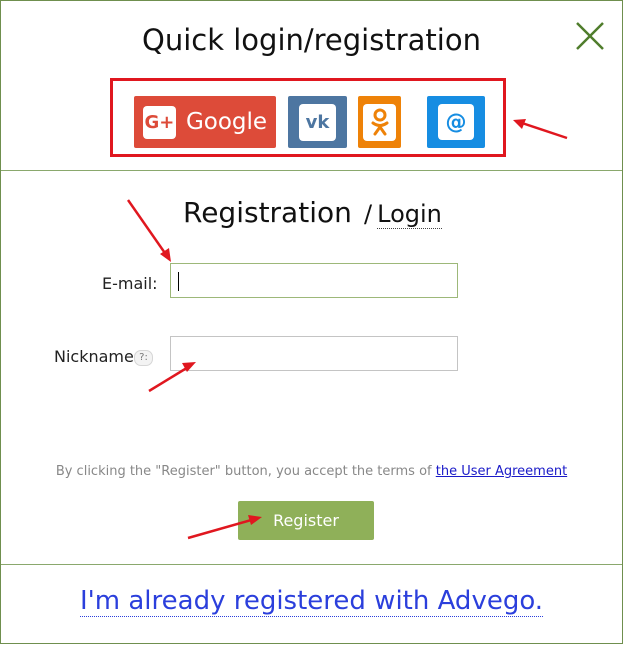 The image size is (623, 645). Describe the element at coordinates (224, 527) in the screenshot. I see `annotation-arrow-register` at that location.